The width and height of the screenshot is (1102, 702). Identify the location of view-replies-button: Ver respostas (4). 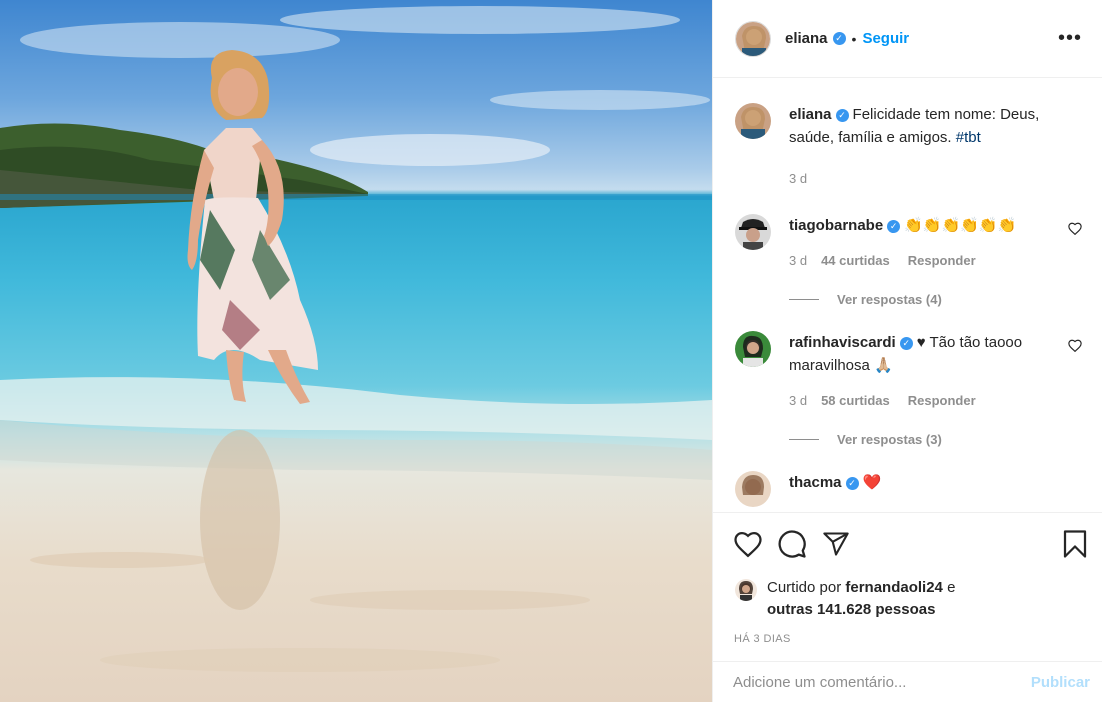
(935, 299).